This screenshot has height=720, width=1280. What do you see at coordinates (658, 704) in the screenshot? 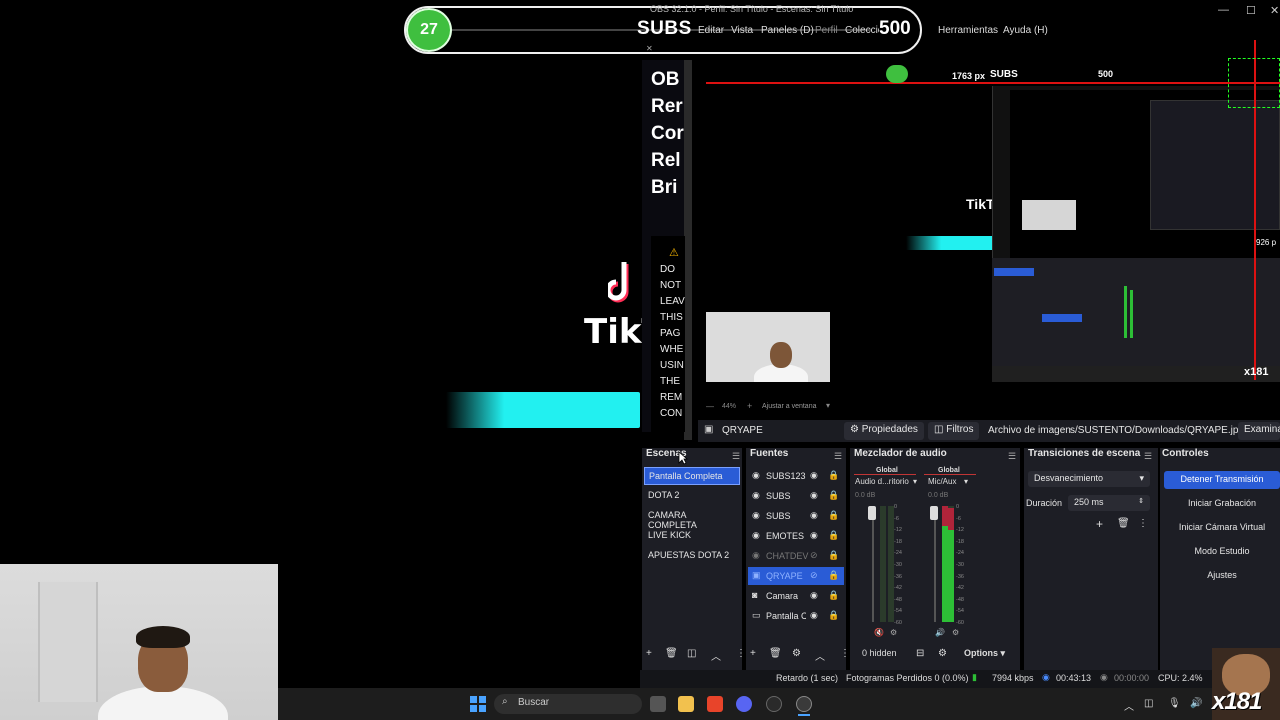
I see `task-view-icon` at bounding box center [658, 704].